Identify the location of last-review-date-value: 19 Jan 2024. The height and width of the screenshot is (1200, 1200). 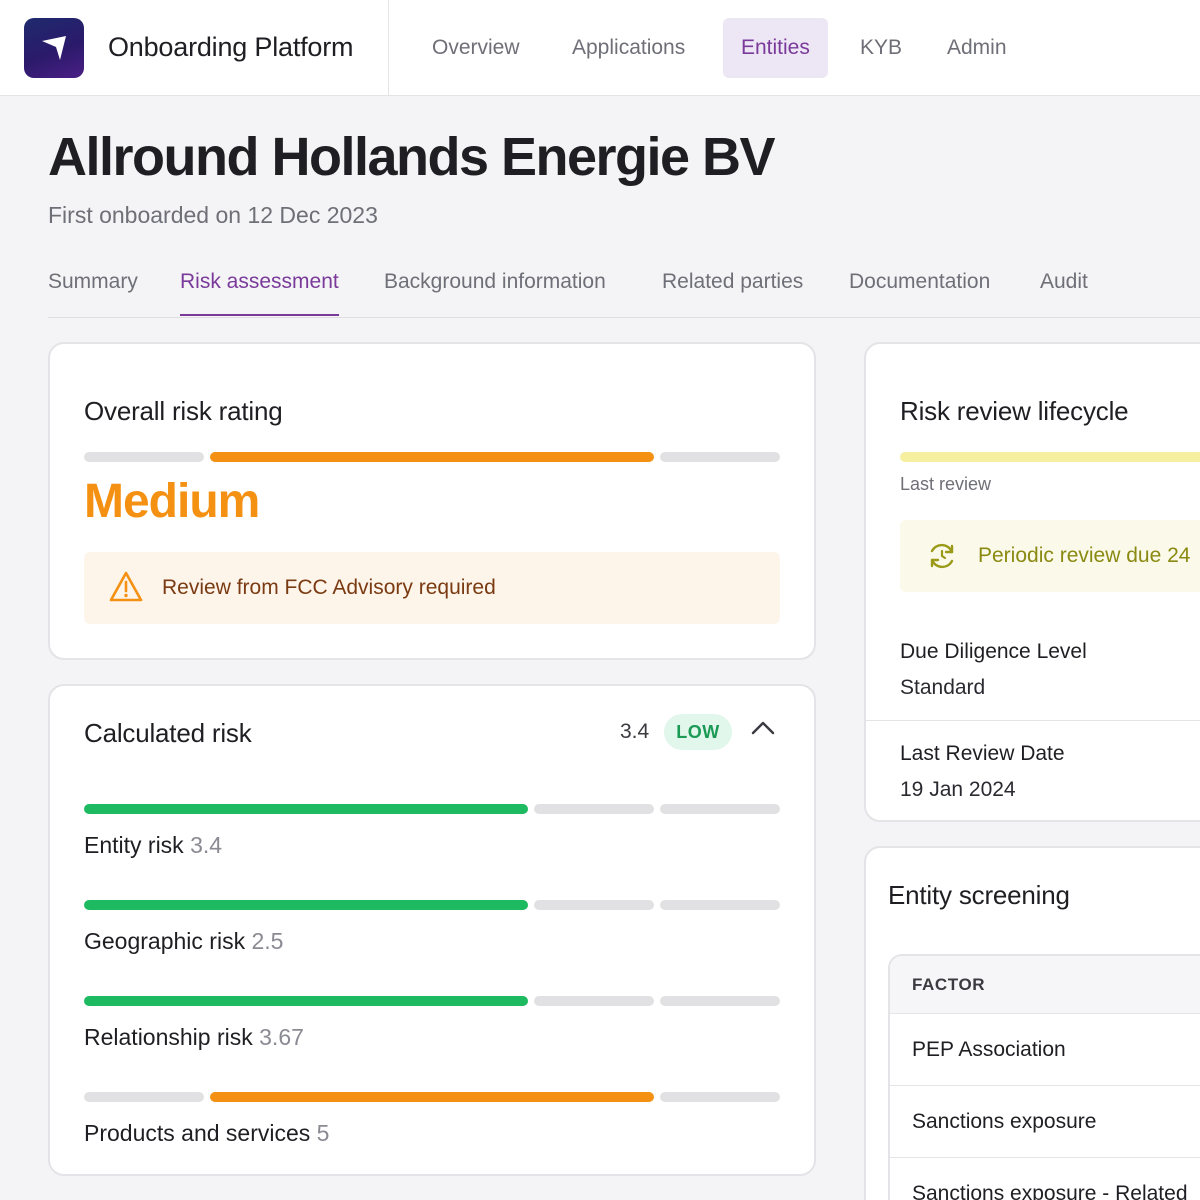
(958, 789).